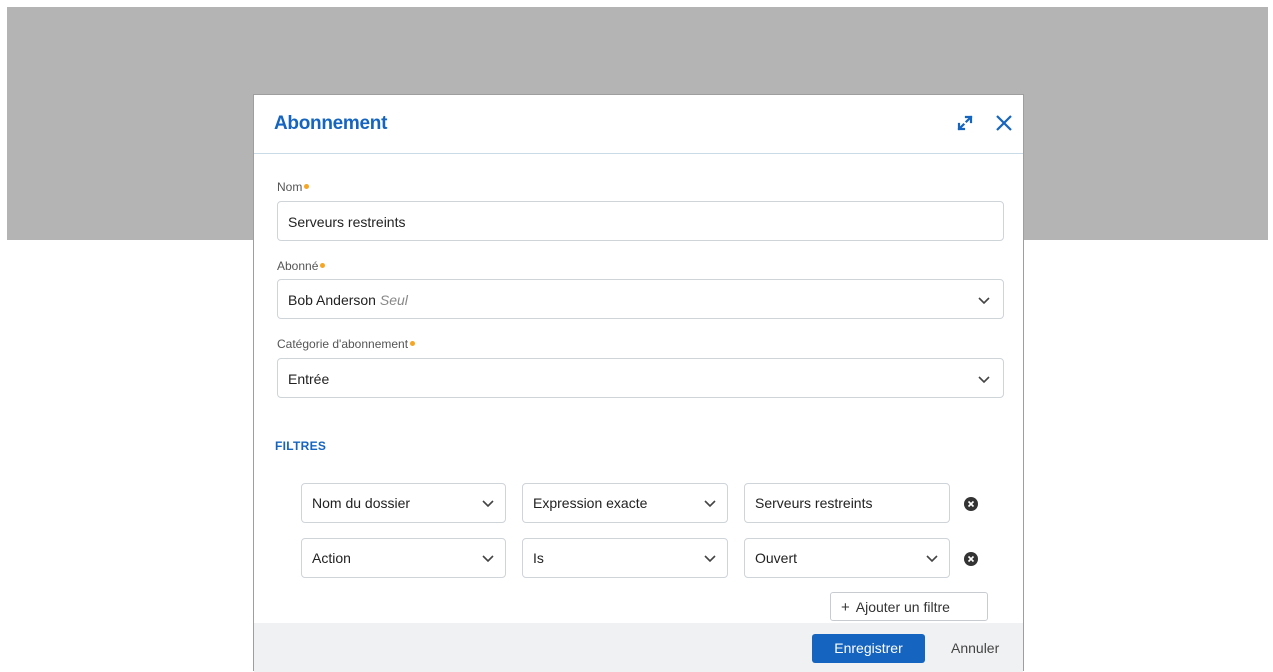 This screenshot has width=1273, height=672. What do you see at coordinates (298, 266) in the screenshot?
I see `subscriber-label-text: Abonné` at bounding box center [298, 266].